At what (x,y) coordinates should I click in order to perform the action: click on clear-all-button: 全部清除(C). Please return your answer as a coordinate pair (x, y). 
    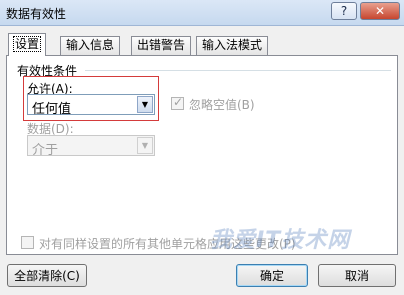
    Looking at the image, I should click on (47, 275).